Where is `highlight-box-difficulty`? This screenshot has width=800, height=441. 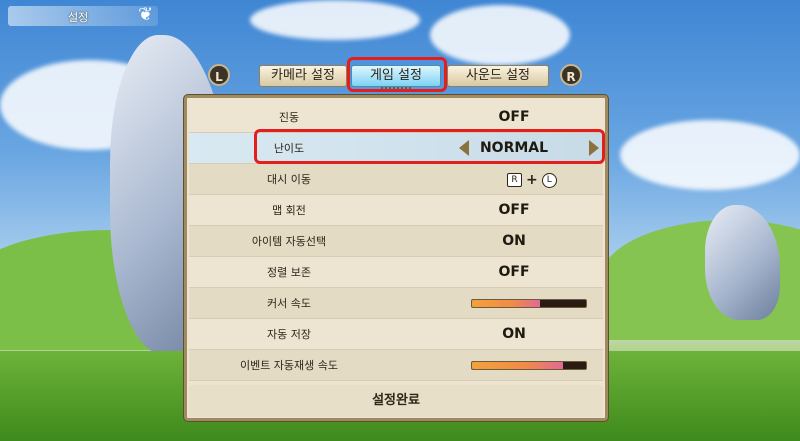 highlight-box-difficulty is located at coordinates (429, 146).